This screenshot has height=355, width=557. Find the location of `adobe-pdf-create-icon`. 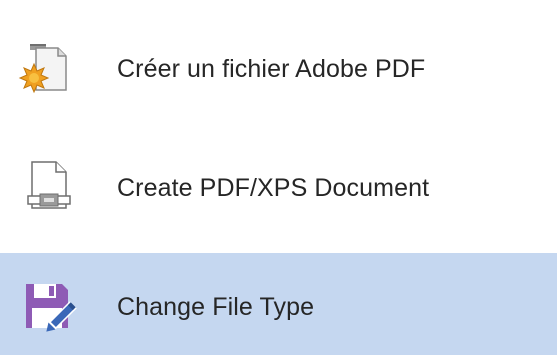

adobe-pdf-create-icon is located at coordinates (49, 69).